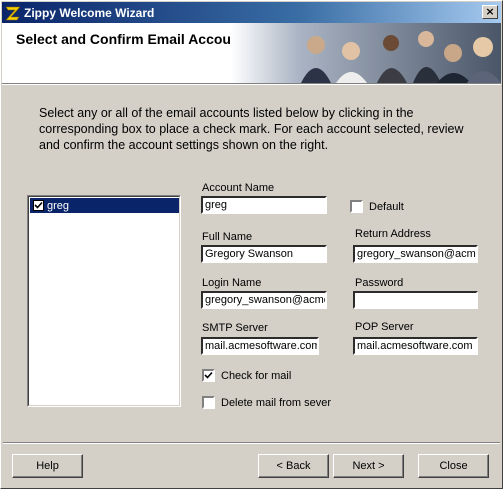 This screenshot has height=489, width=503. What do you see at coordinates (379, 283) in the screenshot?
I see `password-label: Password` at bounding box center [379, 283].